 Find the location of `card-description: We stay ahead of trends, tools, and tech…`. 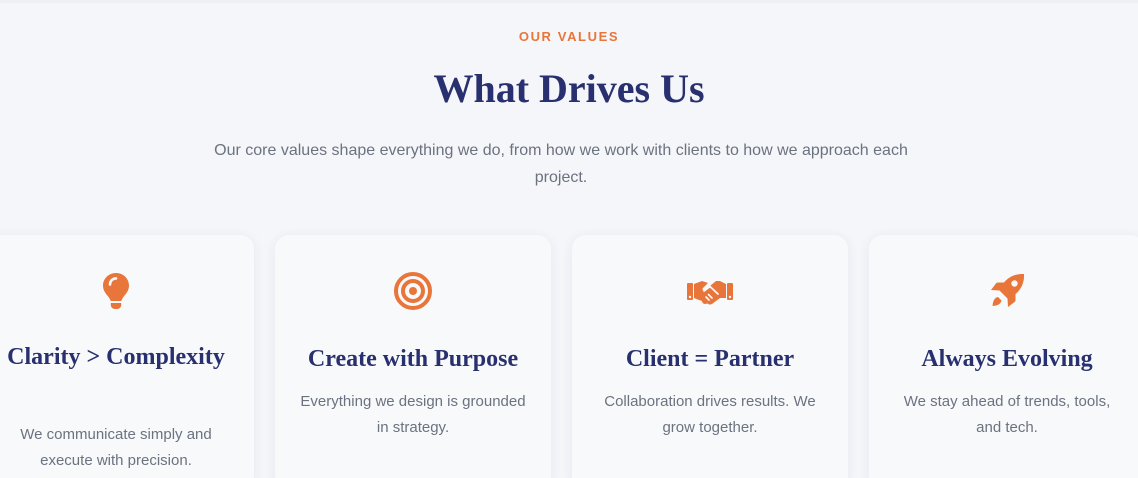

card-description: We stay ahead of trends, tools, and tech… is located at coordinates (1007, 414).